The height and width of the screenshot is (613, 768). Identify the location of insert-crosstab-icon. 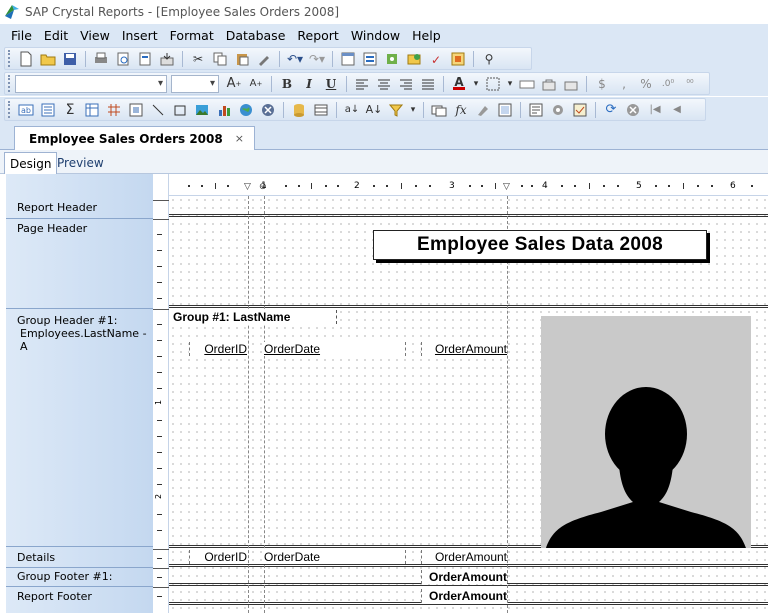
(92, 110).